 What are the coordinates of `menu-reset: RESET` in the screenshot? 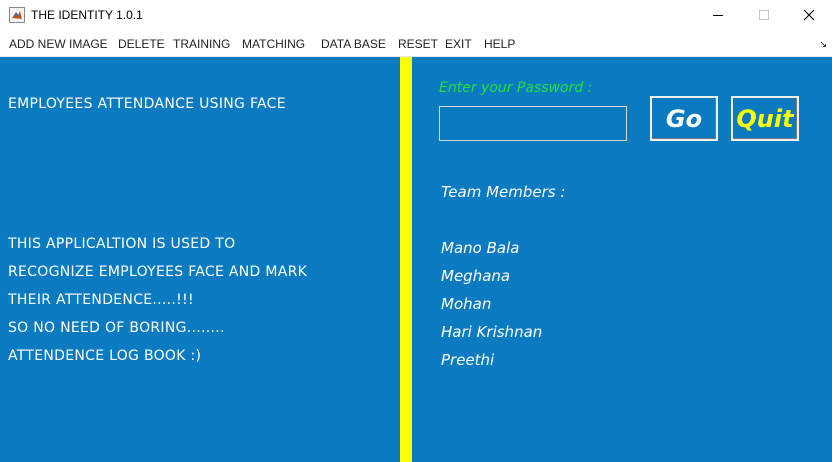 It's located at (418, 44).